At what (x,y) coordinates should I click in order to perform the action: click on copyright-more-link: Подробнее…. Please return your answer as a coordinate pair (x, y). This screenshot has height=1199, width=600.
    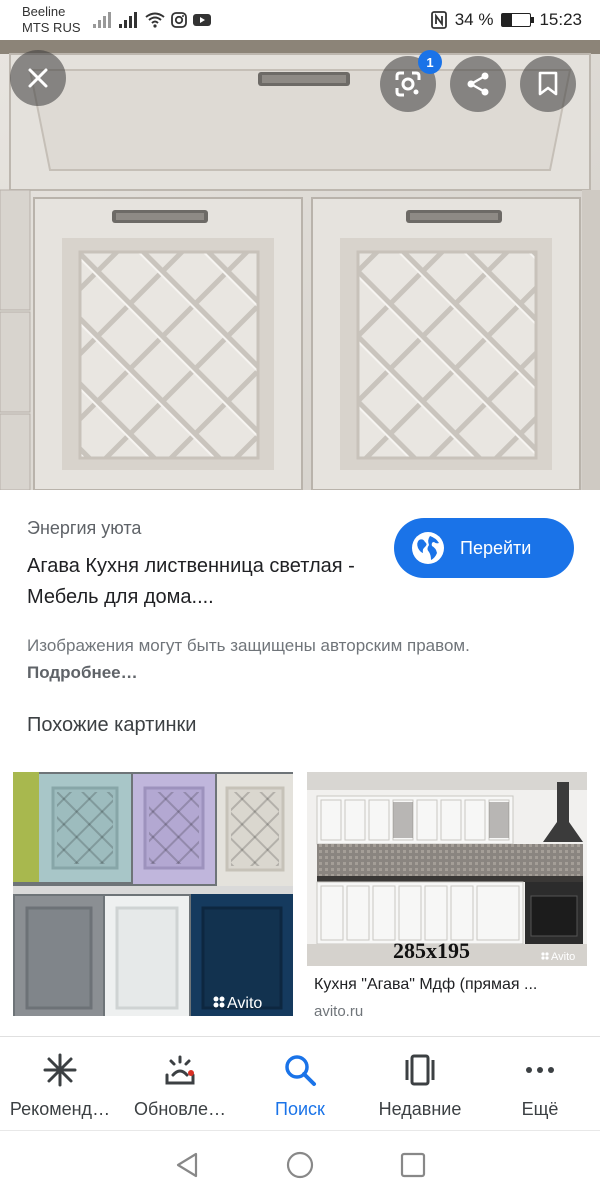
    Looking at the image, I should click on (82, 672).